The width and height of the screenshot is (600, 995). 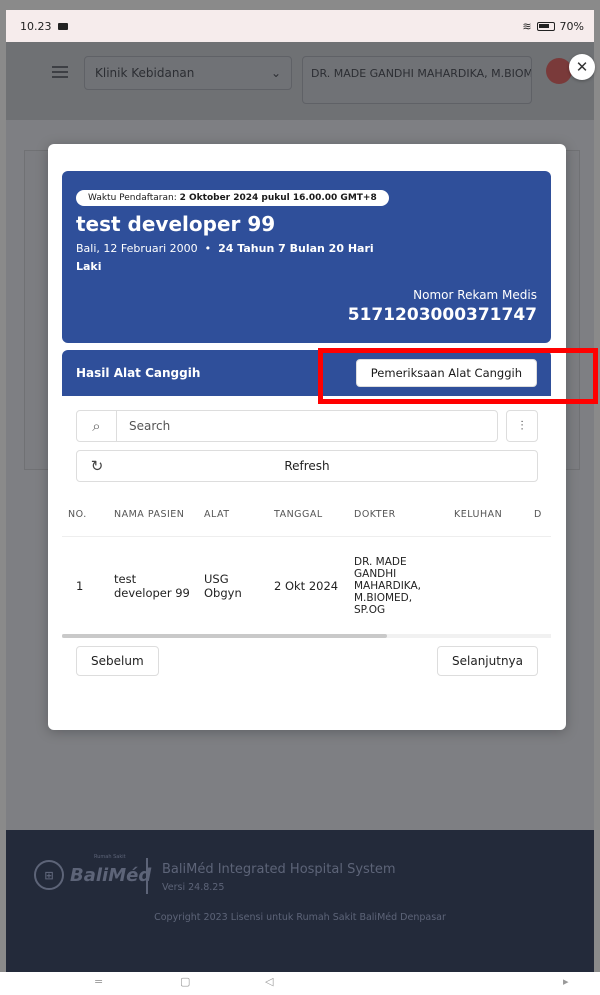 I want to click on refresh-label: Refresh, so click(x=307, y=466).